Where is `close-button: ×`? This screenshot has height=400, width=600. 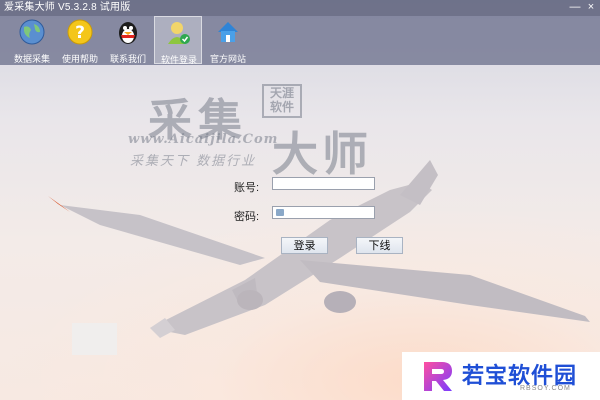
close-button: × is located at coordinates (591, 8).